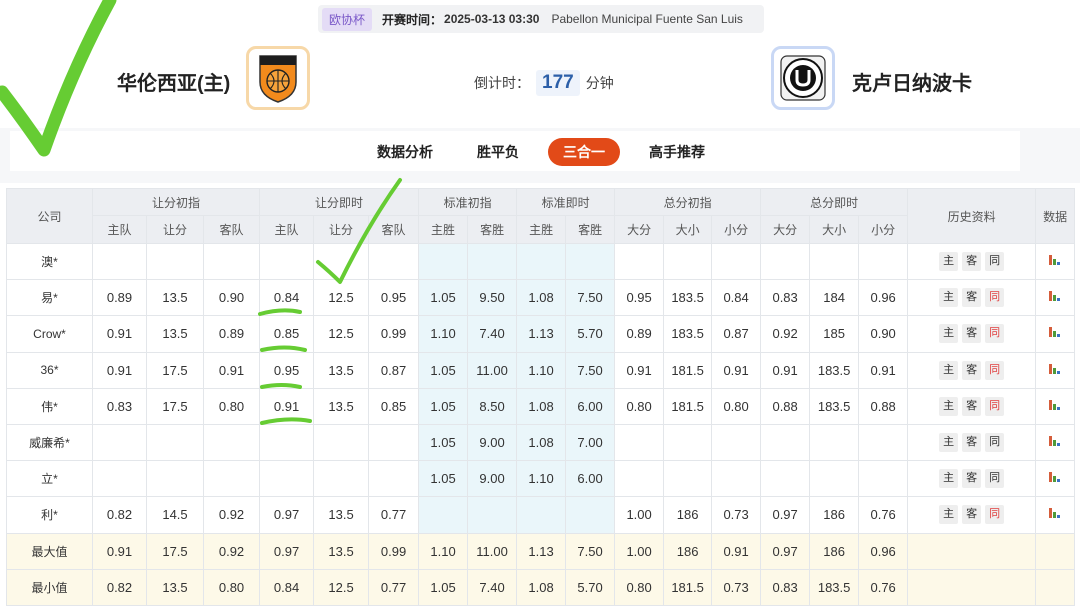  I want to click on odds-cell: 11.00, so click(492, 551).